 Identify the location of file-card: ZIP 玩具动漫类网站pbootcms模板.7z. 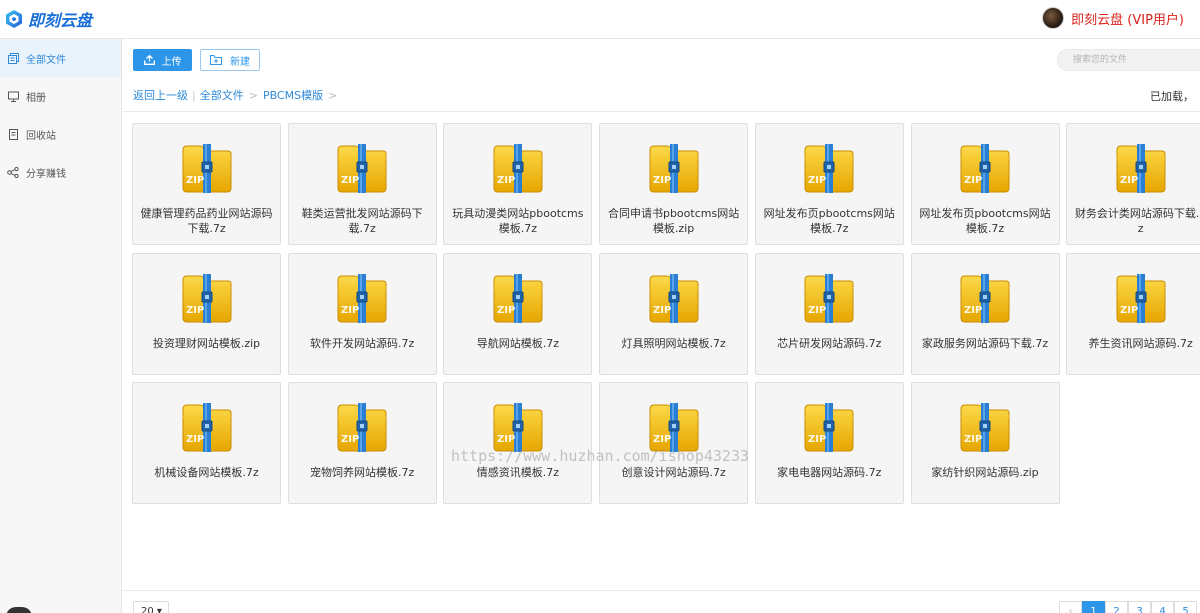
(518, 184).